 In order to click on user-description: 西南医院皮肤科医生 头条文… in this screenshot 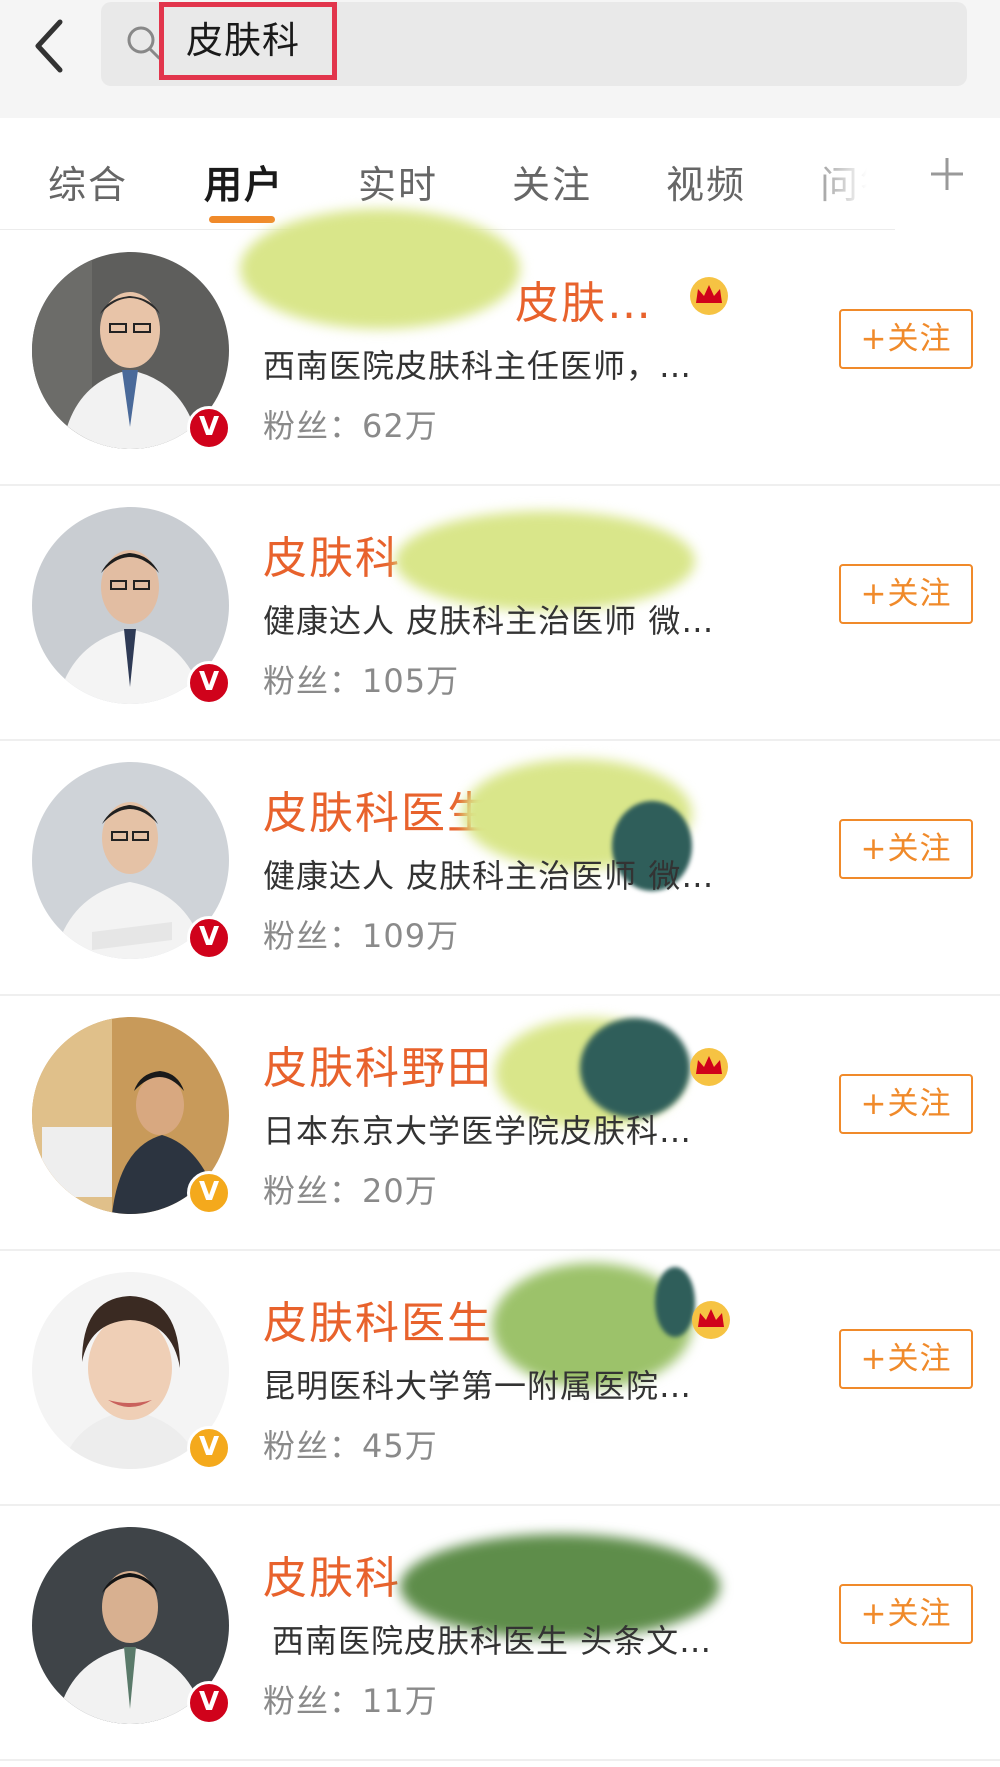, I will do `click(492, 1641)`.